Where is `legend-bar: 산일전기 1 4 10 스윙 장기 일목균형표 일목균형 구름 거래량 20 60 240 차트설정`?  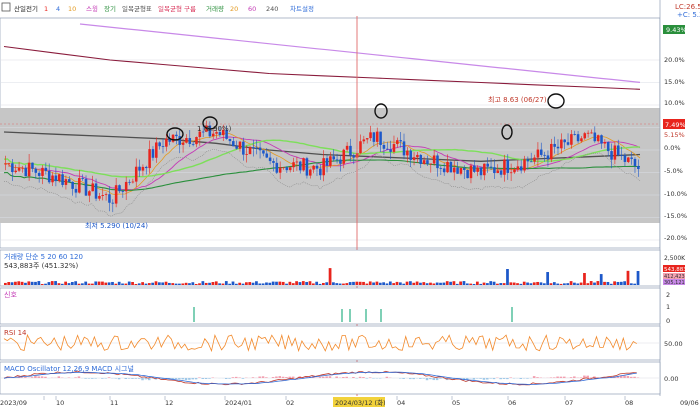
legend-bar: 산일전기 1 4 10 스윙 장기 일목균형표 일목균형 구름 거래량 20 60 240 차트설정 is located at coordinates (330, 8).